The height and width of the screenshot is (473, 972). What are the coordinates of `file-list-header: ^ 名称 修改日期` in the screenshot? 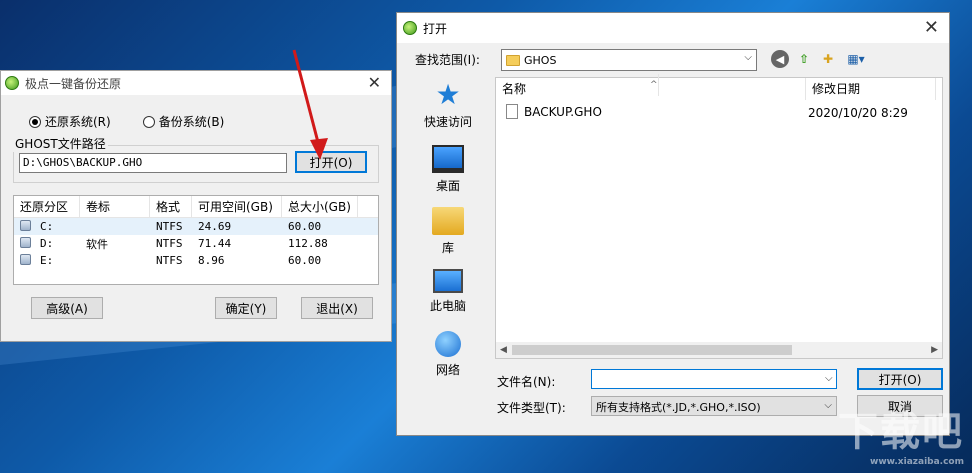 It's located at (719, 87).